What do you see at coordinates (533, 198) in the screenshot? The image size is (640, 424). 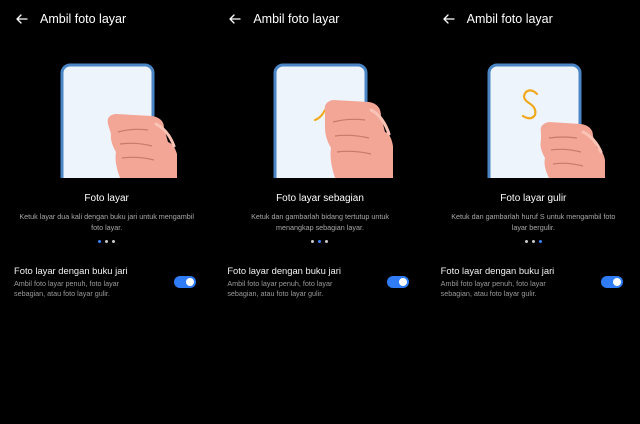 I see `card-title: Foto layar gulir` at bounding box center [533, 198].